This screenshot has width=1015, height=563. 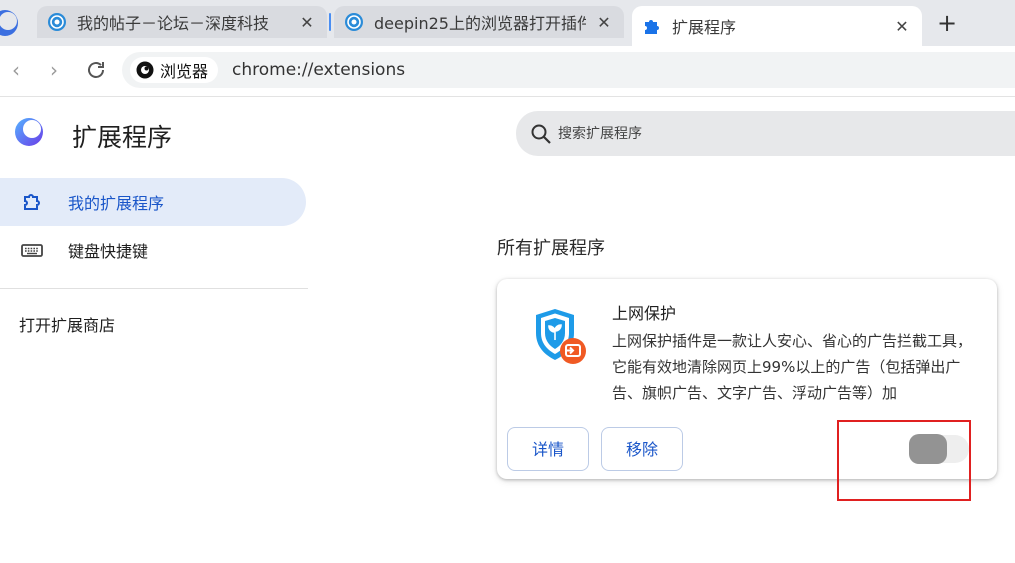 I want to click on sidebar-item-label: 键盘快捷键, so click(x=108, y=251).